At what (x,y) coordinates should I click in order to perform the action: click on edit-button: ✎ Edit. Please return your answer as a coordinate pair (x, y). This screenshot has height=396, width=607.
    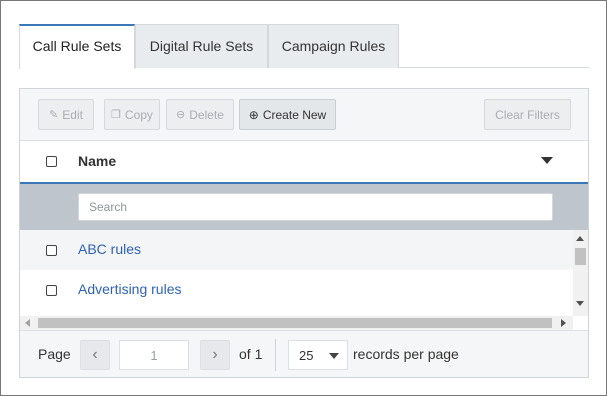
    Looking at the image, I should click on (66, 114).